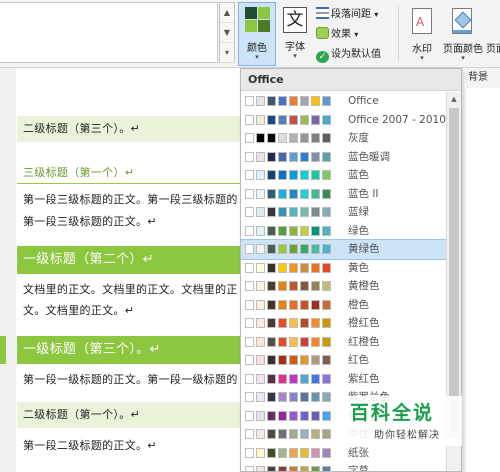  I want to click on theme-color-item: 蓝色暖调, so click(344, 157).